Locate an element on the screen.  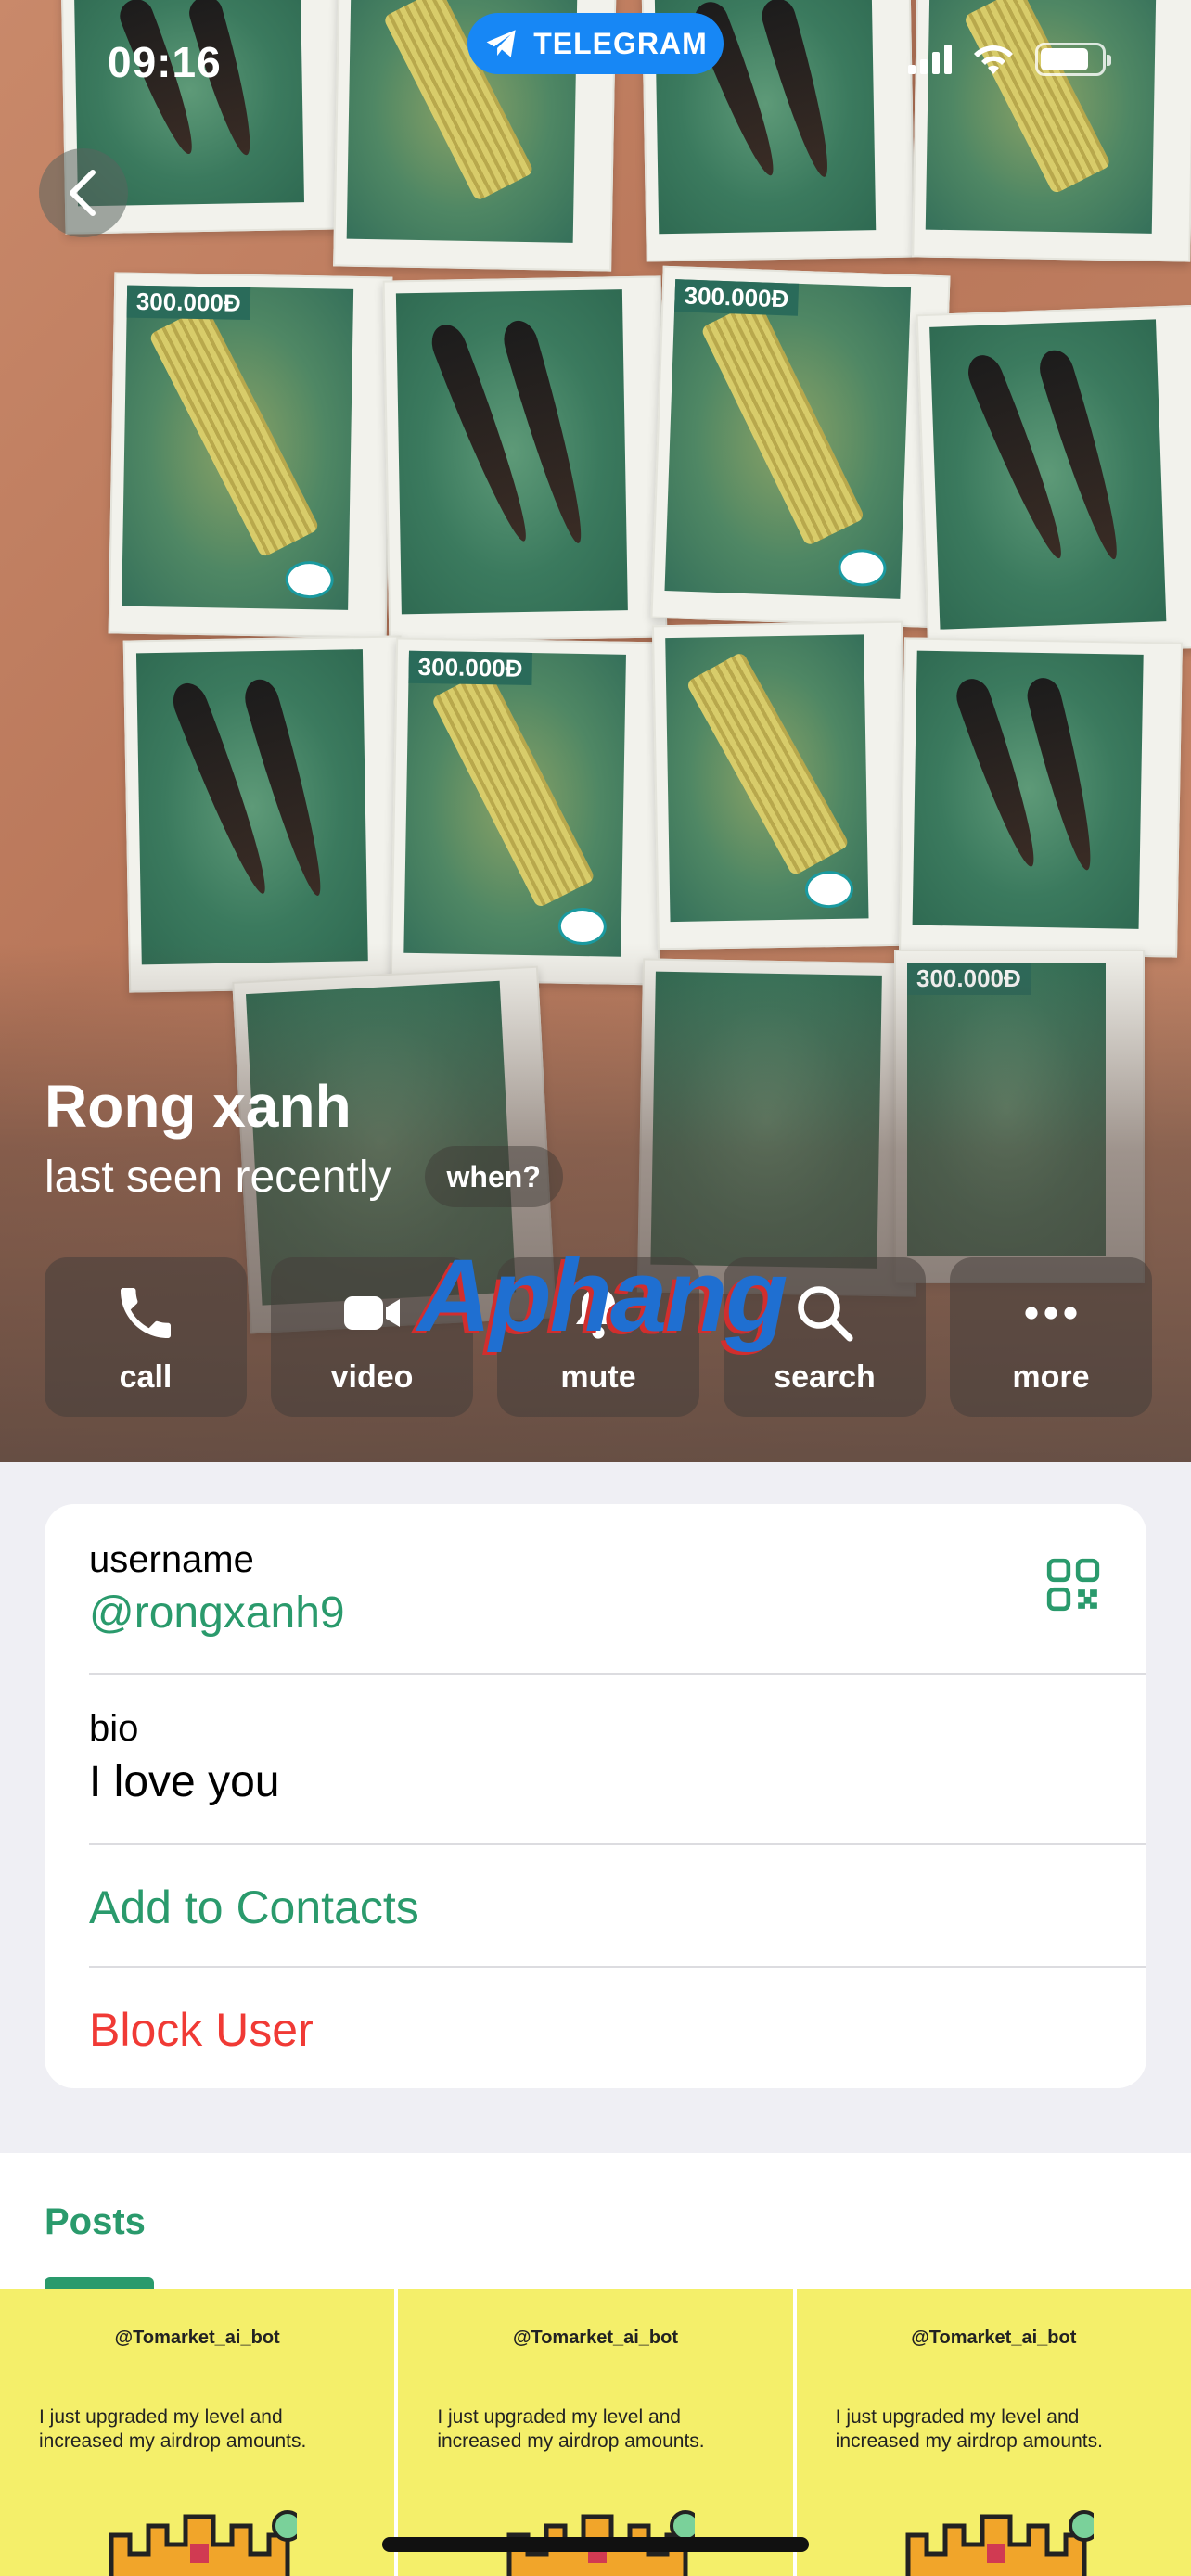
mute-label: mute is located at coordinates (598, 1377).